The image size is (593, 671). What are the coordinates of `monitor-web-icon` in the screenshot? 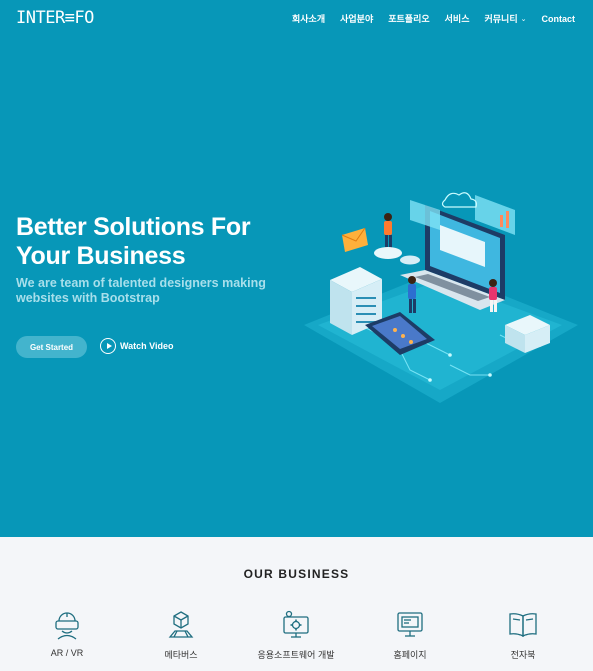 It's located at (410, 624).